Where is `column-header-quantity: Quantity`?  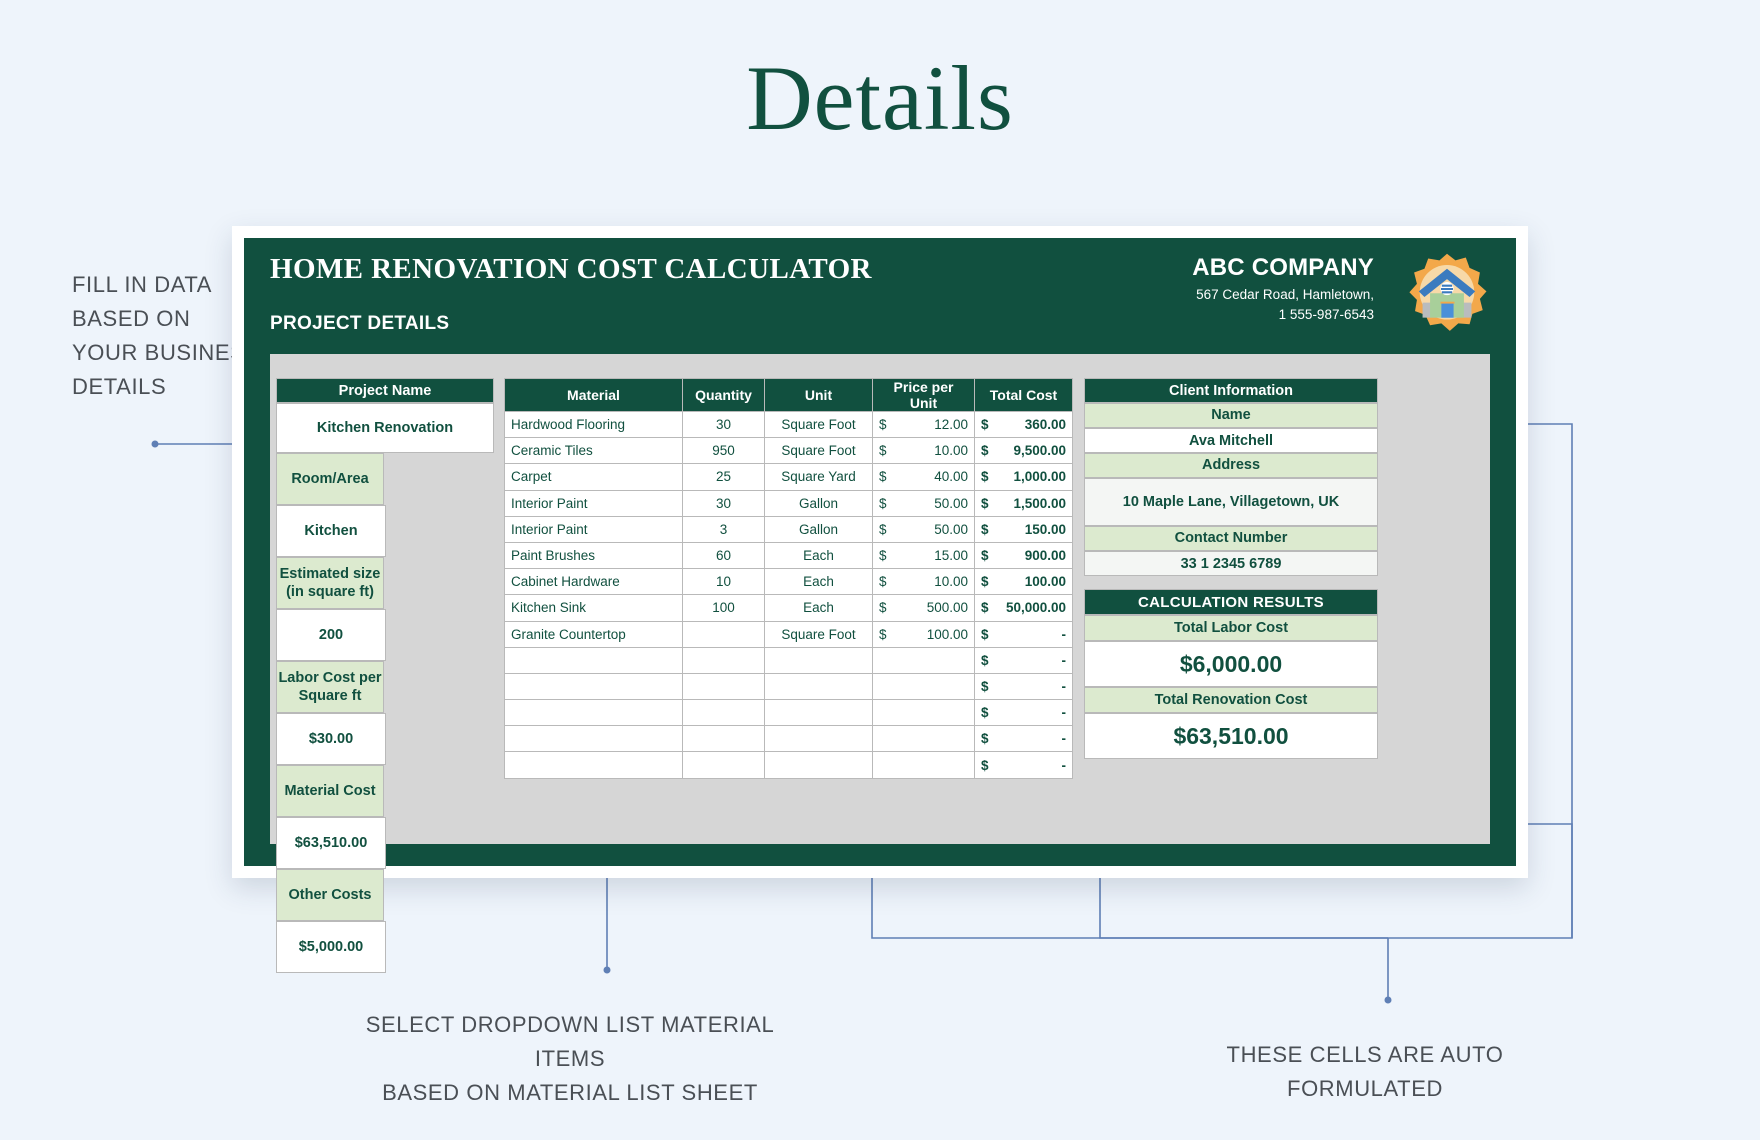 column-header-quantity: Quantity is located at coordinates (723, 395).